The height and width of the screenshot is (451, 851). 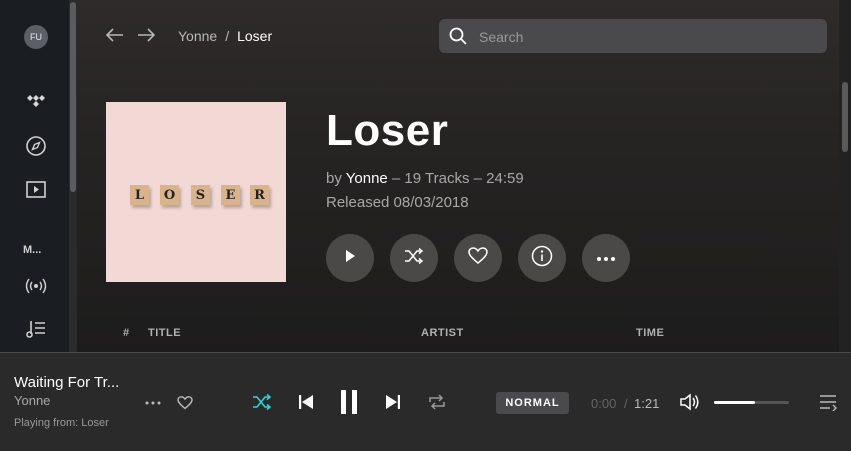 I want to click on tidal-logo-icon, so click(x=36, y=102).